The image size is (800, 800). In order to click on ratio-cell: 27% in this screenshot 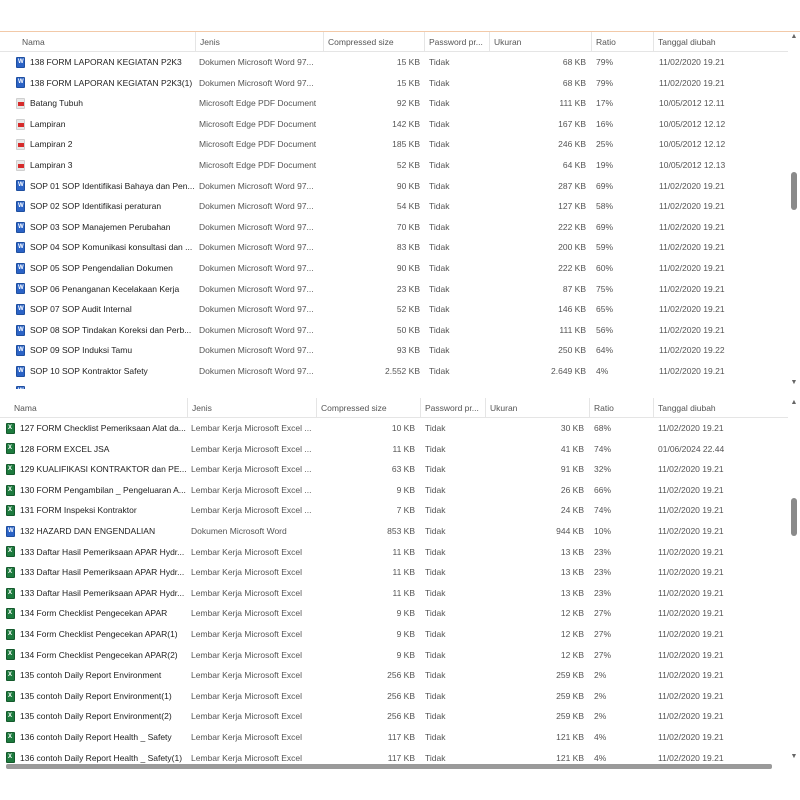, I will do `click(603, 654)`.